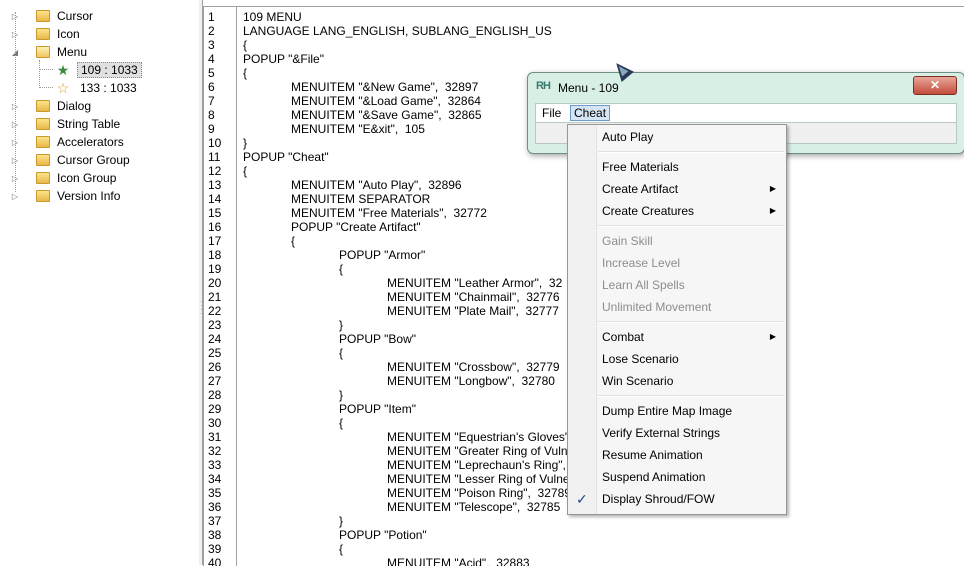 This screenshot has width=964, height=566. I want to click on line-number: 27, so click(215, 381).